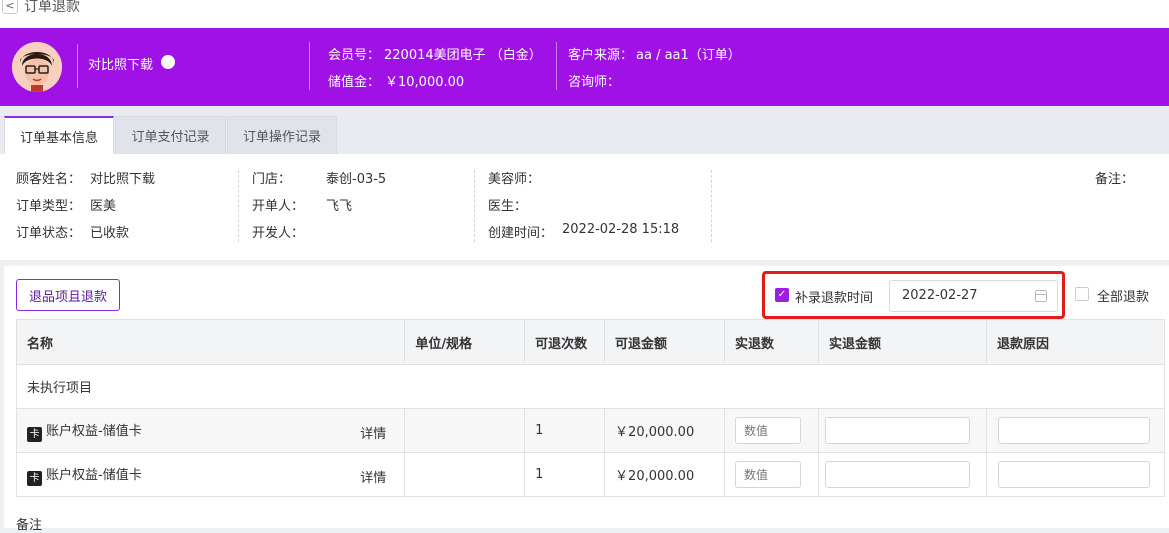 This screenshot has width=1169, height=533. What do you see at coordinates (339, 206) in the screenshot?
I see `creator-value: 飞飞` at bounding box center [339, 206].